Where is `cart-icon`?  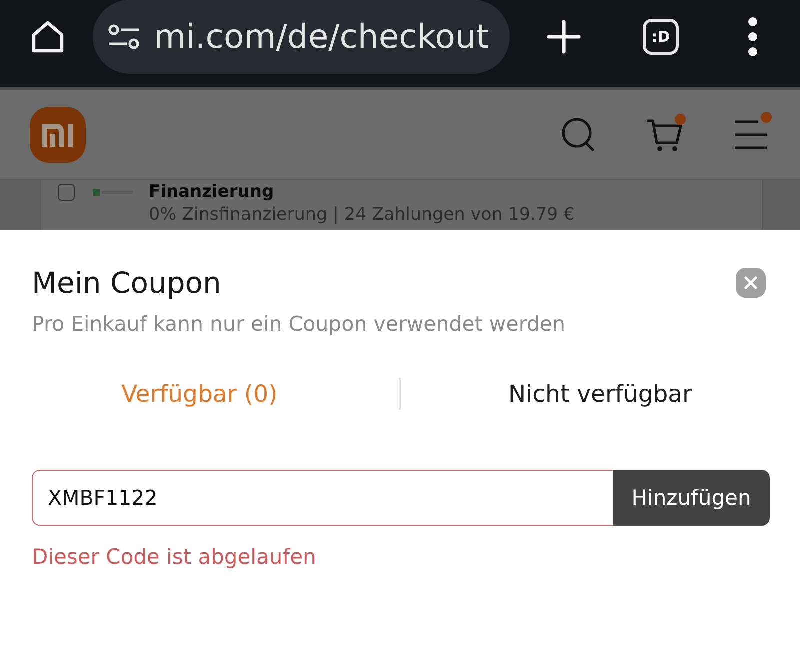 cart-icon is located at coordinates (665, 134).